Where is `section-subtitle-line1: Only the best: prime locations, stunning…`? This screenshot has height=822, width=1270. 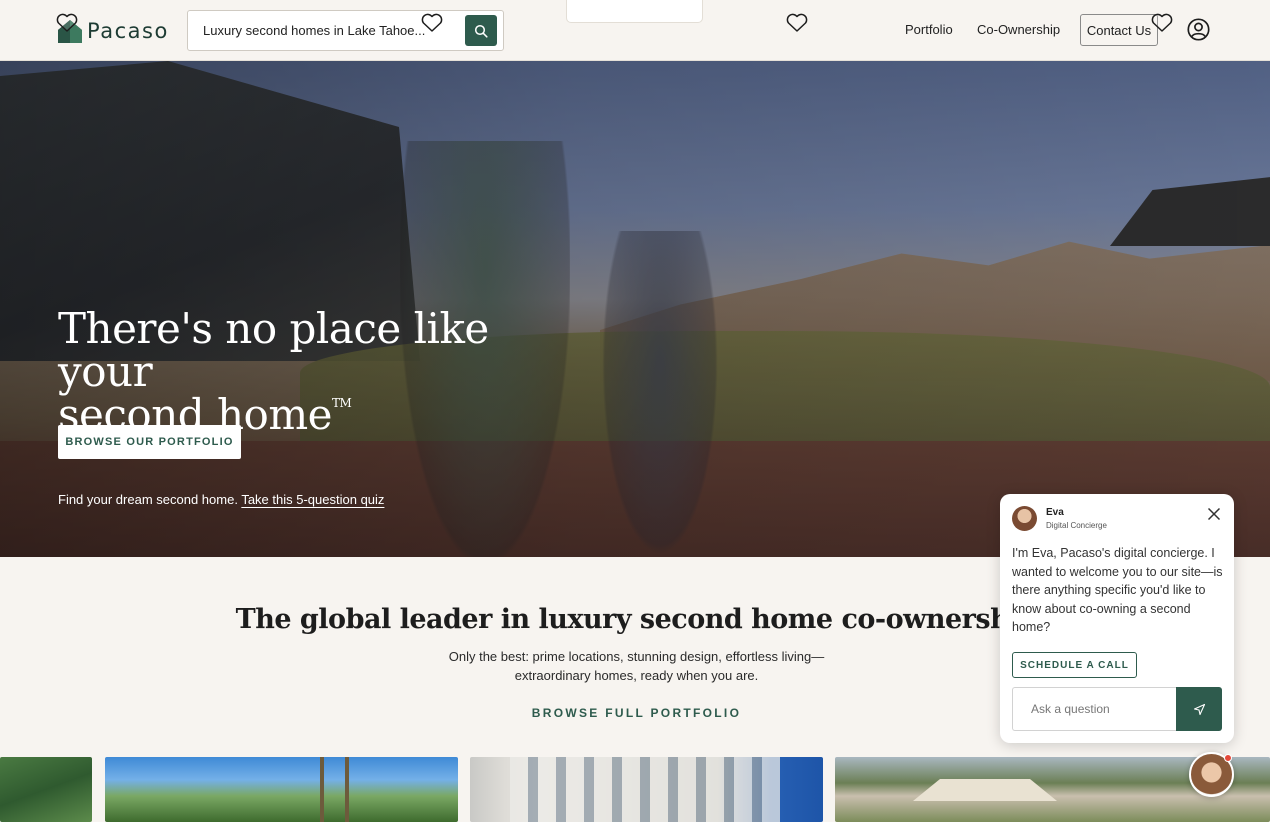
section-subtitle-line1: Only the best: prime locations, stunning… is located at coordinates (636, 656).